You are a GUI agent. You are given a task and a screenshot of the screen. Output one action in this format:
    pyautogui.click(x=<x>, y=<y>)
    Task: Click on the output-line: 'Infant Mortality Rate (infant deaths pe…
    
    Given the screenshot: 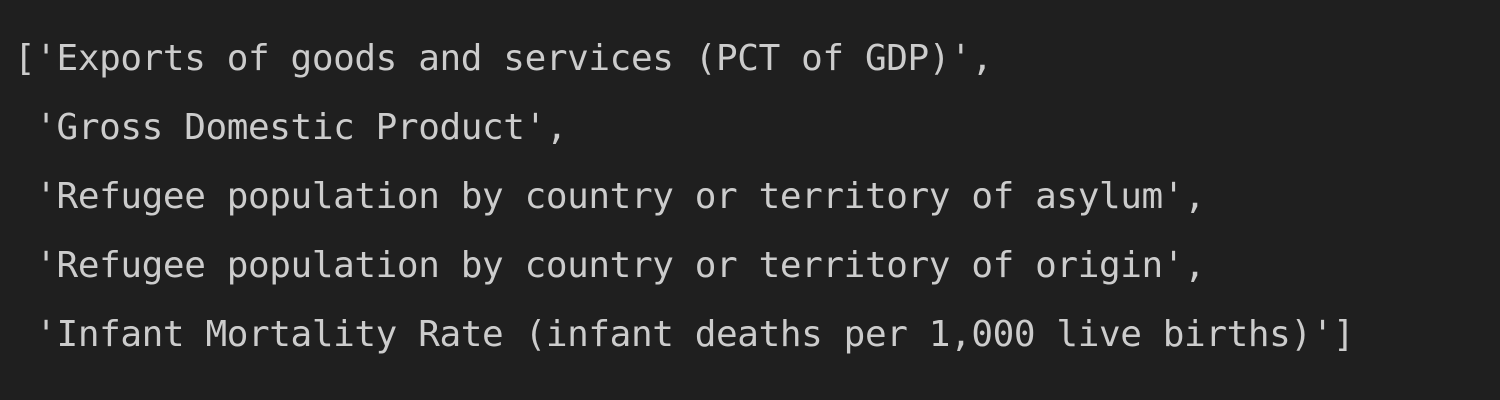 What is the action you would take?
    pyautogui.click(x=684, y=334)
    